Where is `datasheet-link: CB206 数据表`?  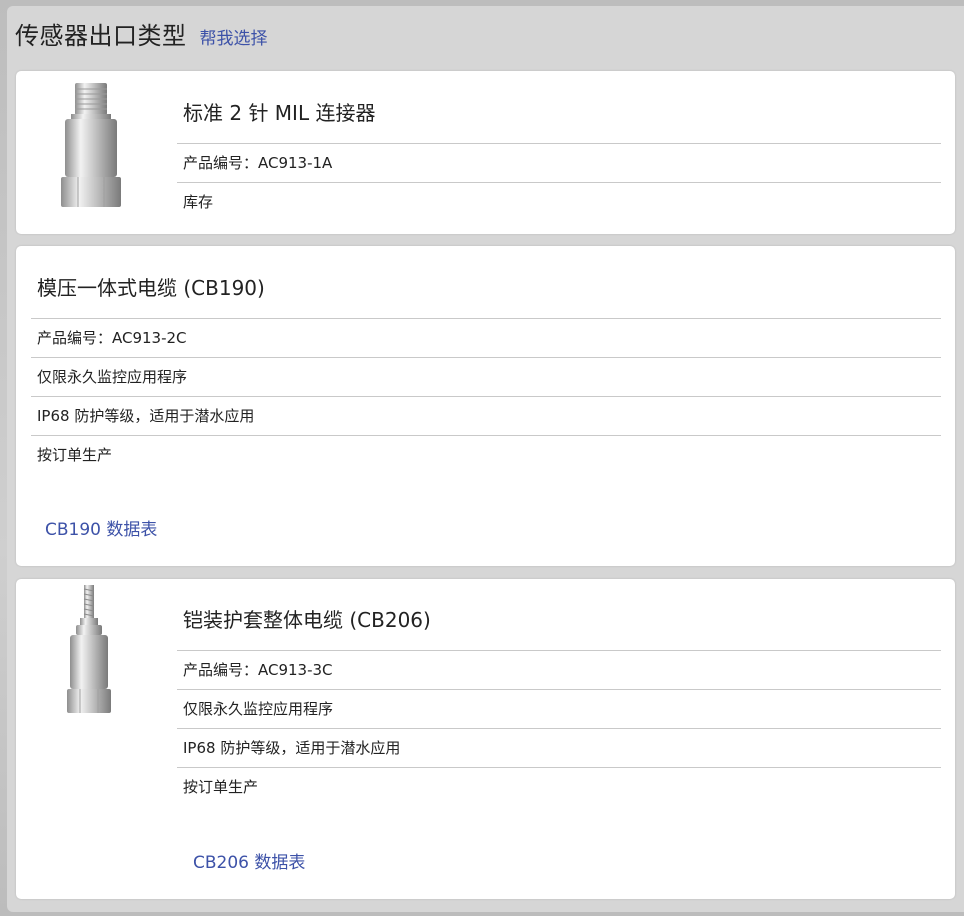
datasheet-link: CB206 数据表 is located at coordinates (249, 860).